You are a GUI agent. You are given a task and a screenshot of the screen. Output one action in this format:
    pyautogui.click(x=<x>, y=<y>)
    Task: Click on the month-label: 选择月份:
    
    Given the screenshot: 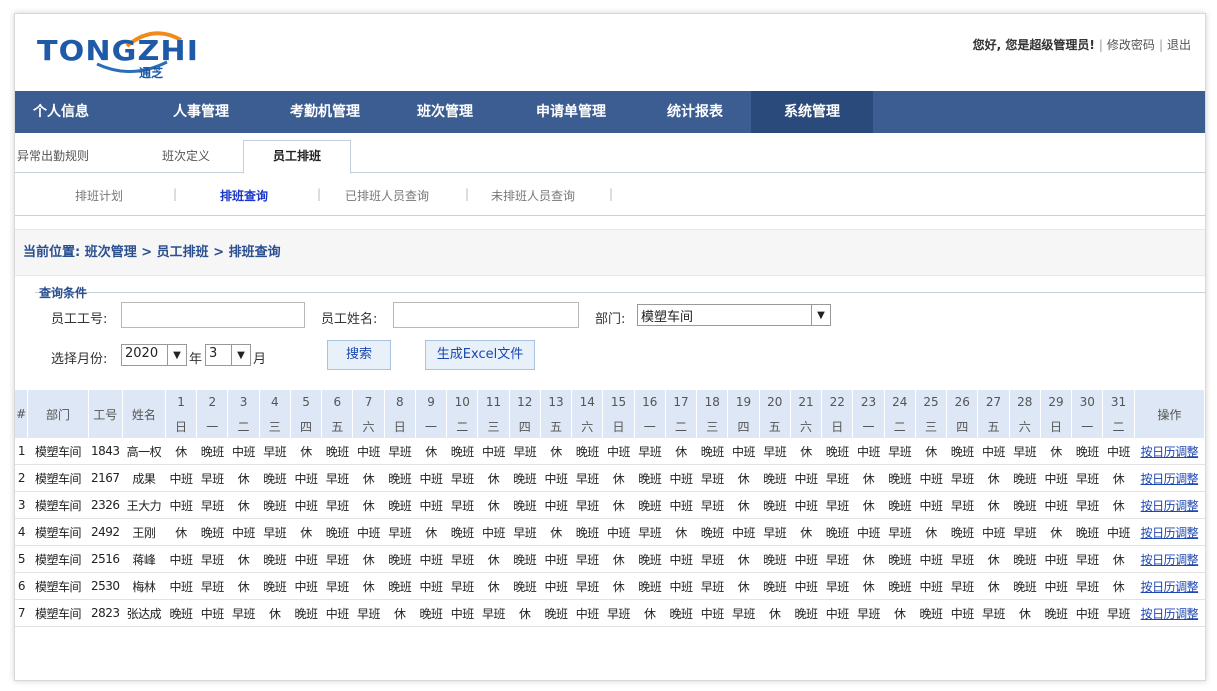 What is the action you would take?
    pyautogui.click(x=79, y=359)
    